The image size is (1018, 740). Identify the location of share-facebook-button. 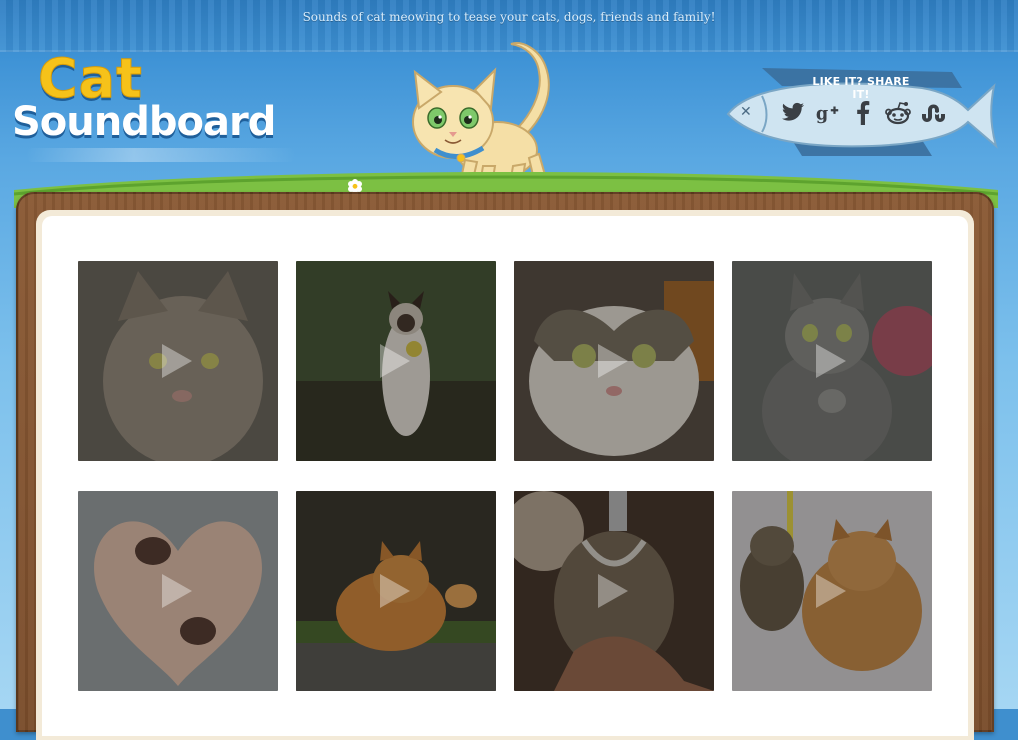
(863, 113).